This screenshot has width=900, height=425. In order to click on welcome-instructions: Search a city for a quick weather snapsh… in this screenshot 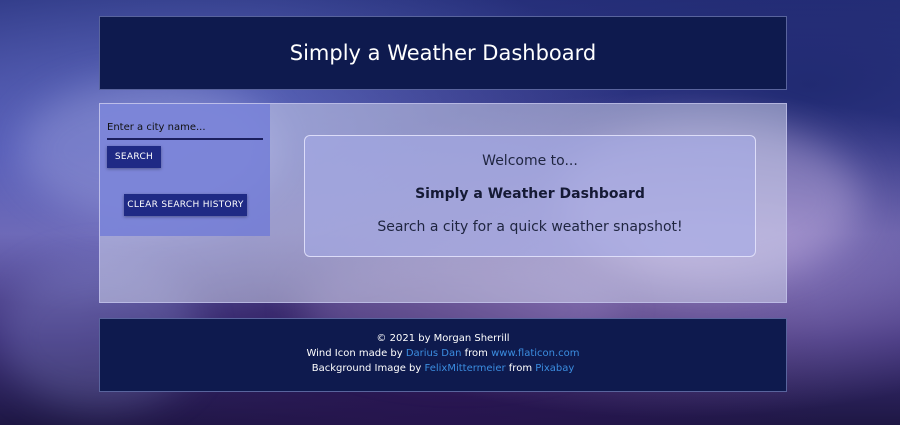, I will do `click(530, 227)`.